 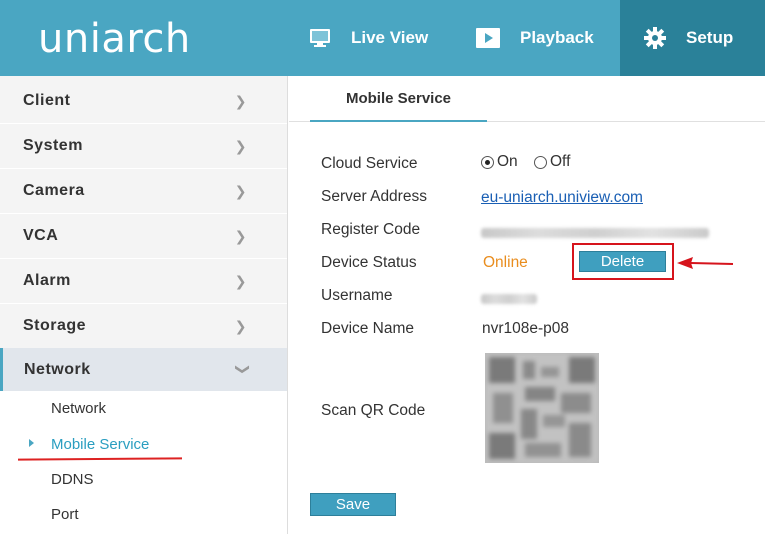 What do you see at coordinates (100, 444) in the screenshot?
I see `subitem-label: Mobile Service` at bounding box center [100, 444].